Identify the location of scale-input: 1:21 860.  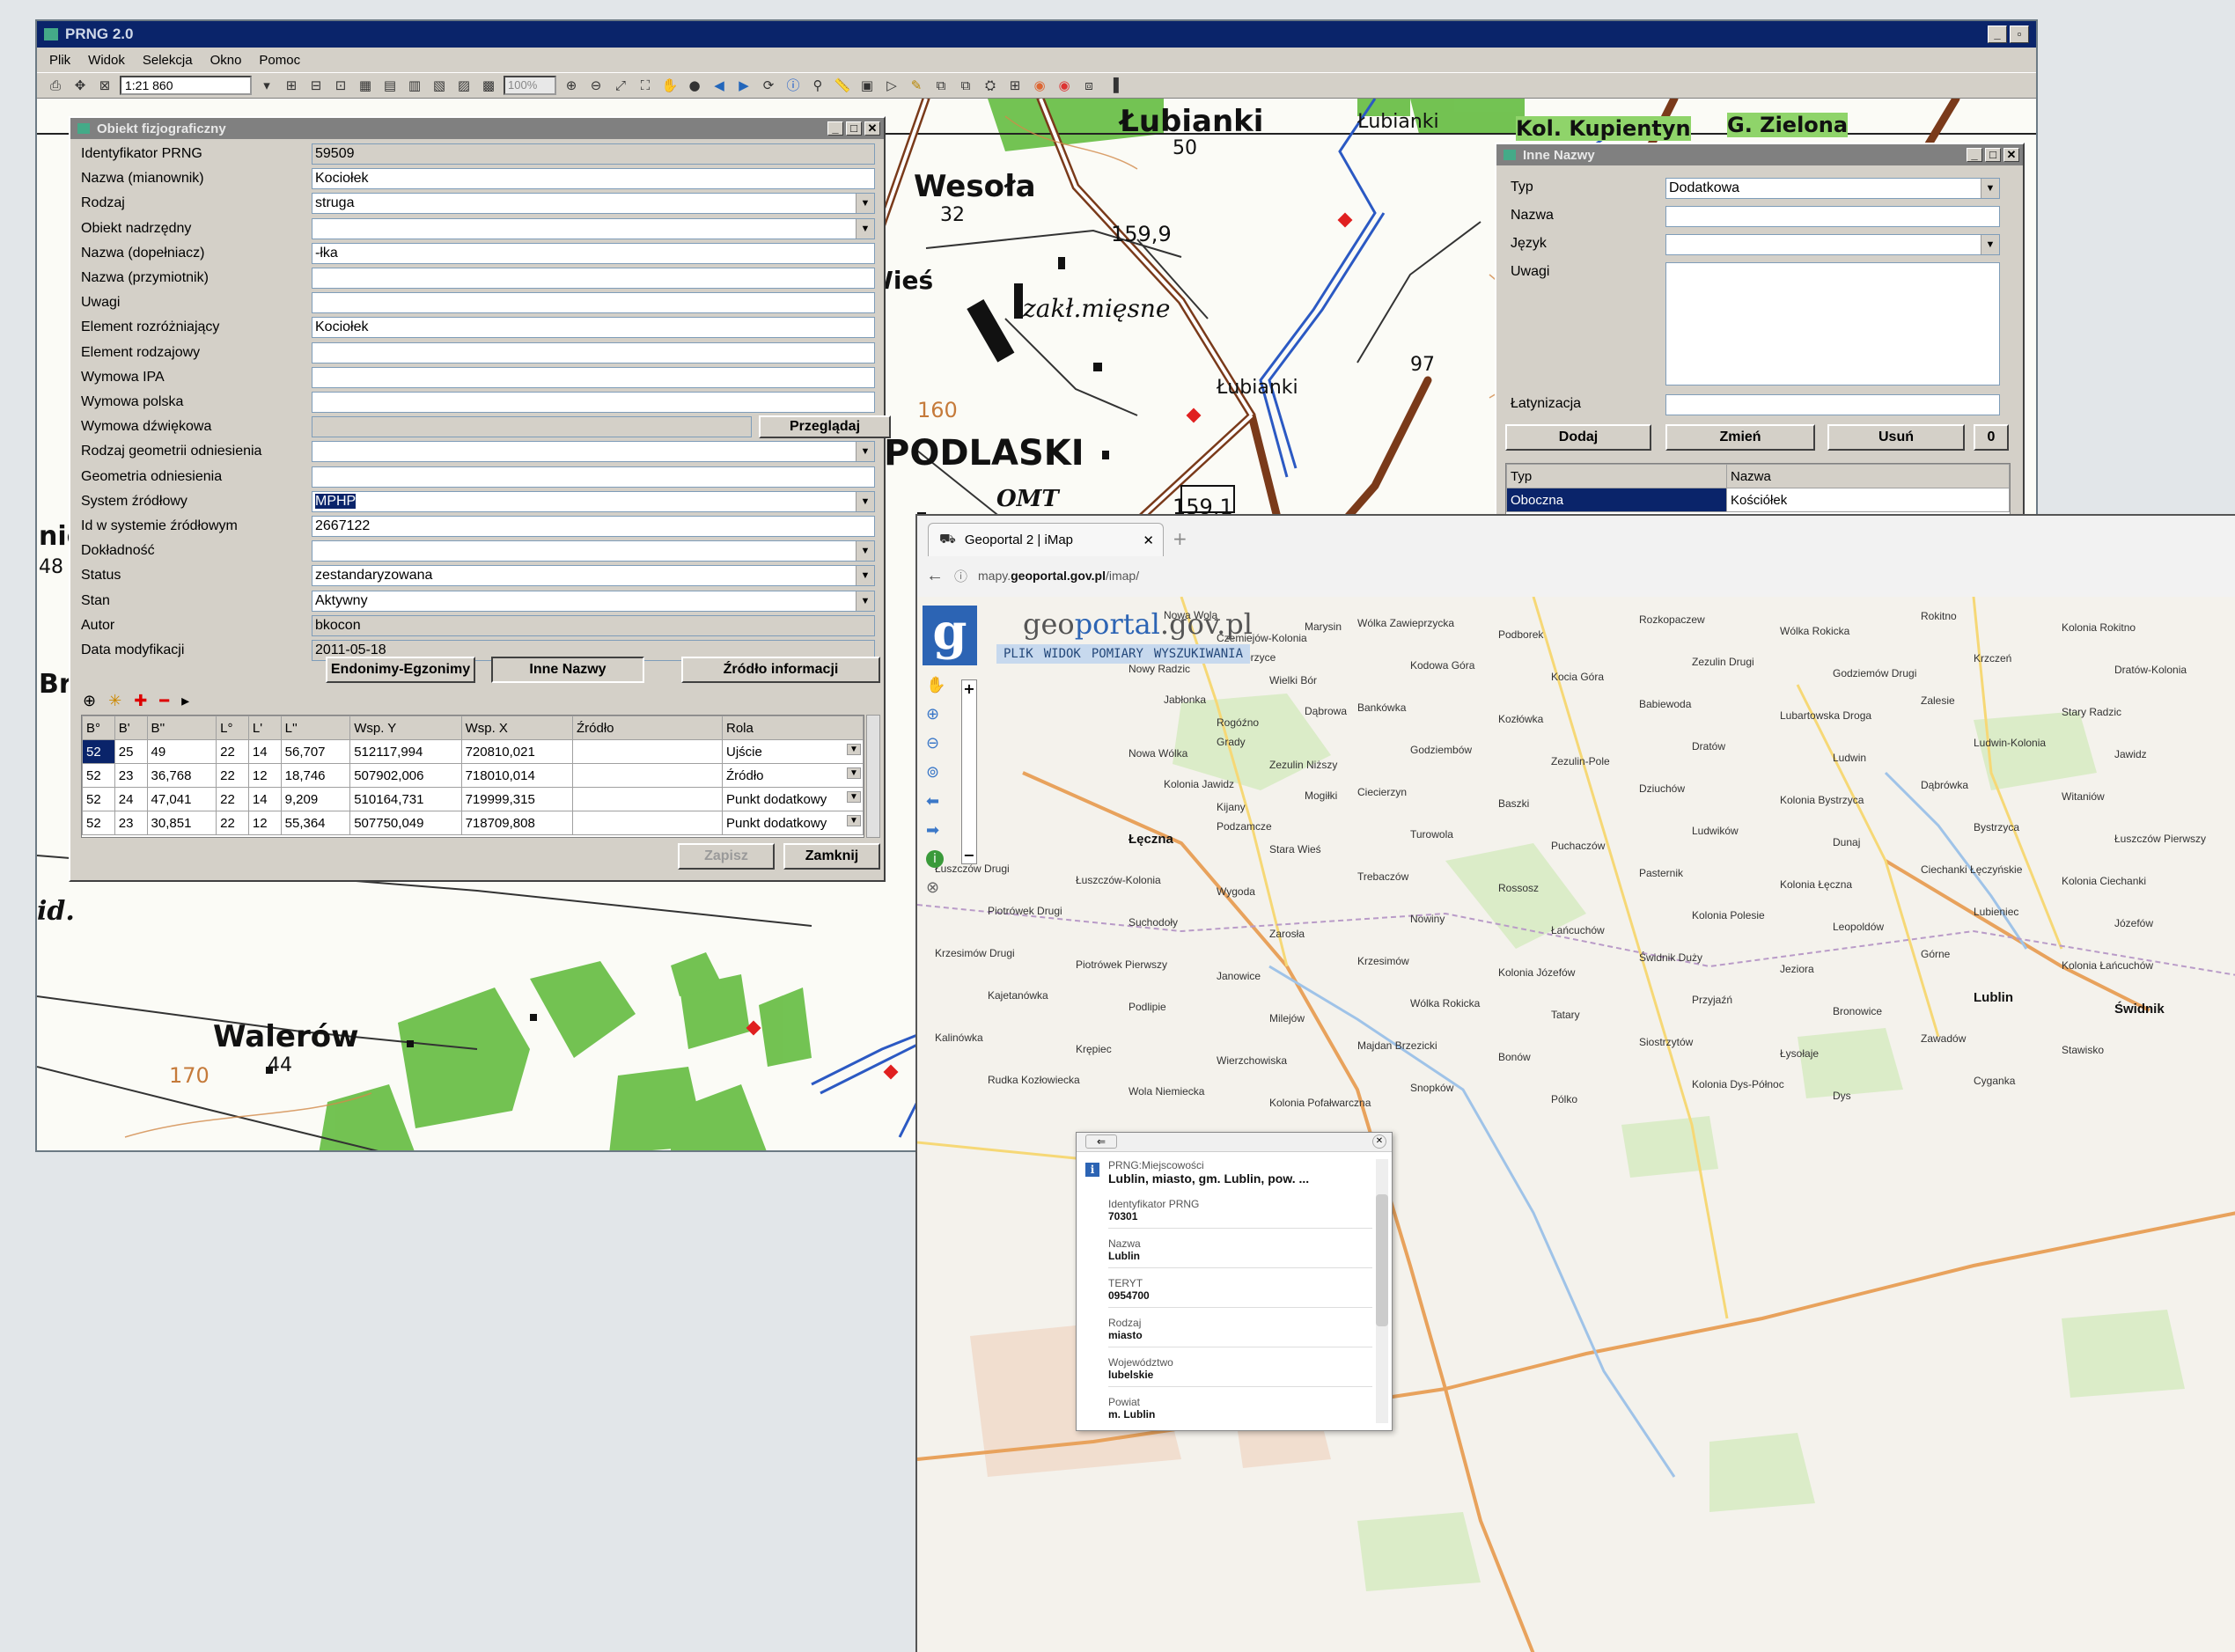
(186, 85).